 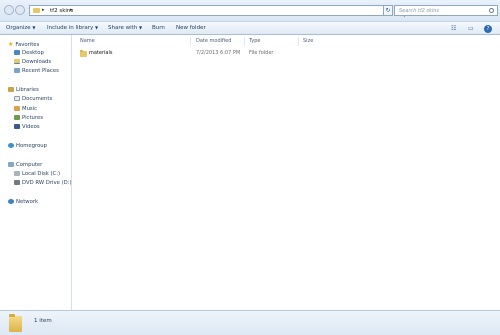 I want to click on refresh-button: ↻, so click(x=388, y=10).